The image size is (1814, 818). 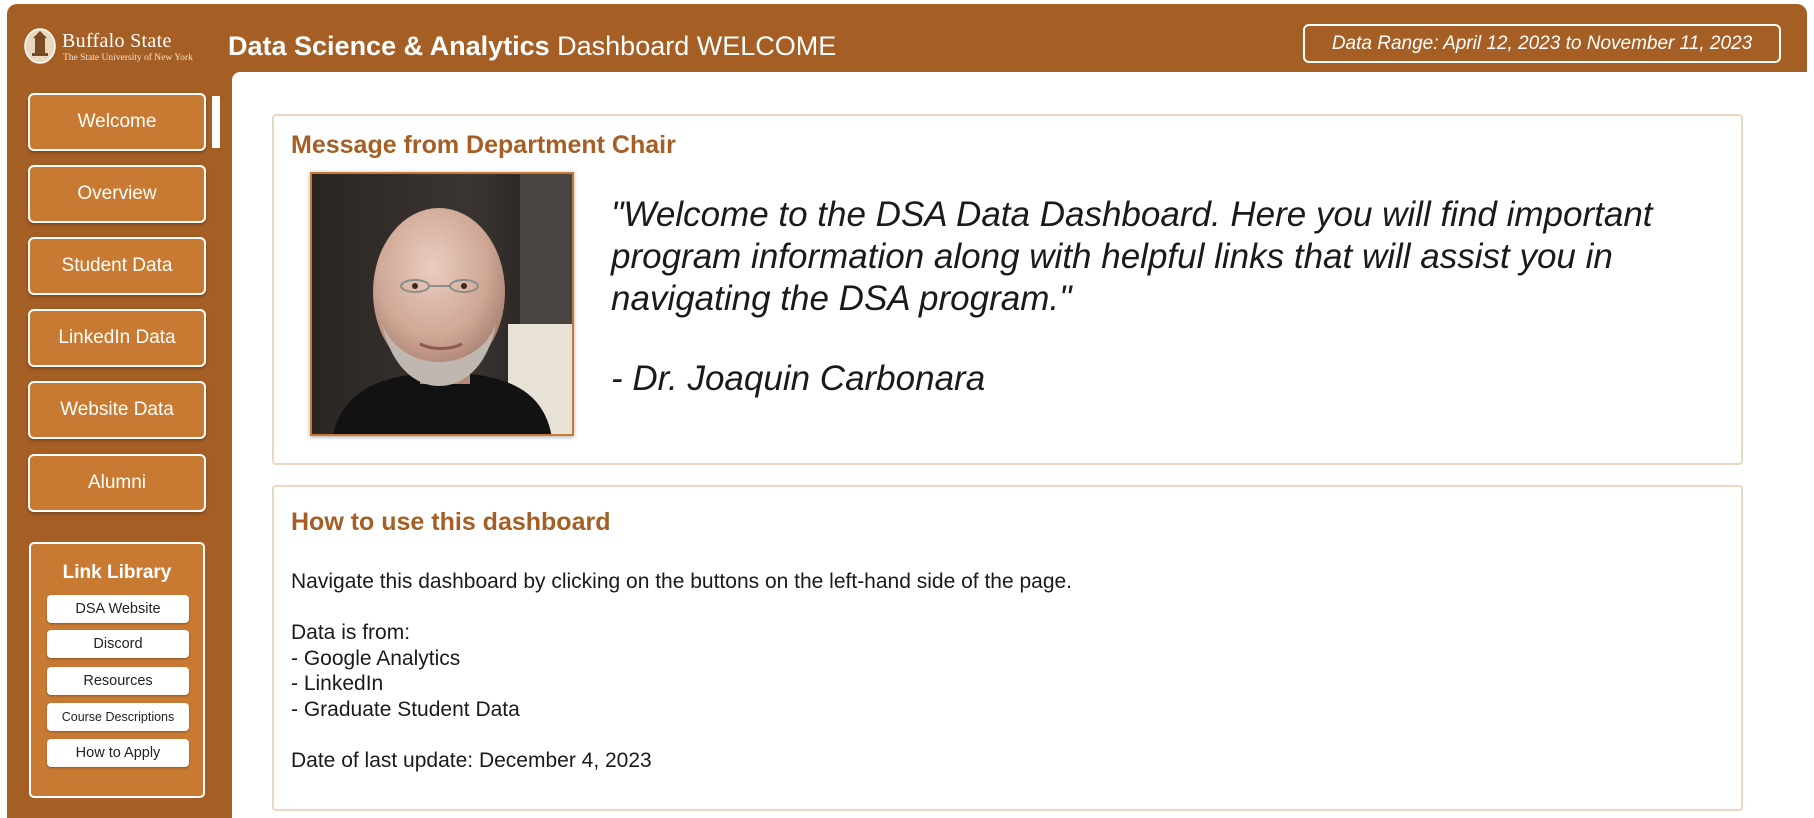 What do you see at coordinates (118, 644) in the screenshot?
I see `link-discord: Discord` at bounding box center [118, 644].